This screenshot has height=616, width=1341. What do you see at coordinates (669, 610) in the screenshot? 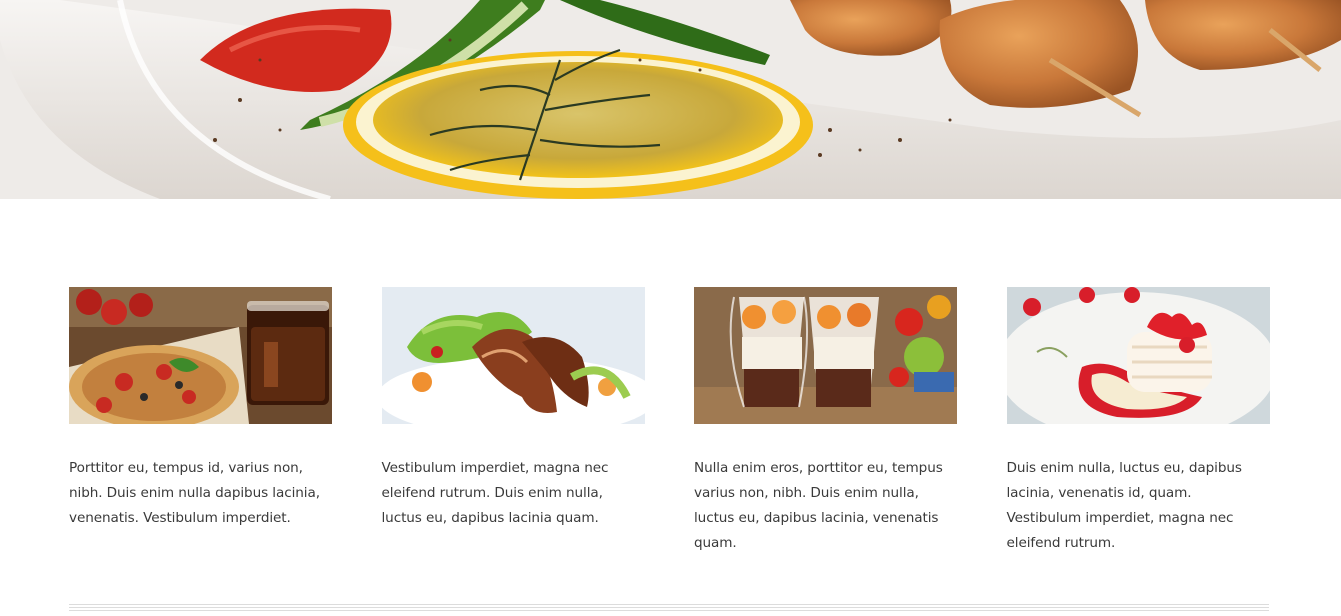
I see `section-divider` at bounding box center [669, 610].